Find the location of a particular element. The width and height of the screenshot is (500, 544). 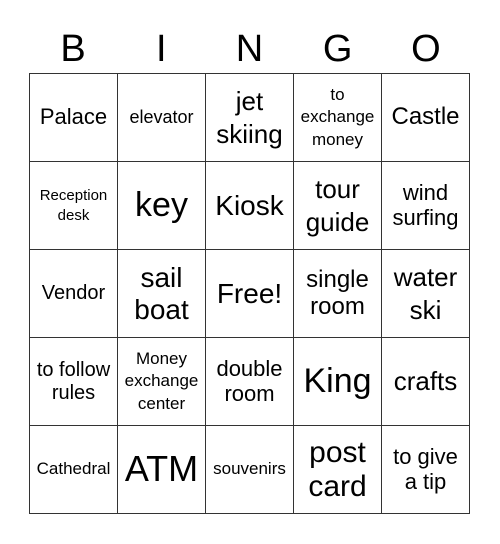

header-letter-n: N is located at coordinates (249, 49).